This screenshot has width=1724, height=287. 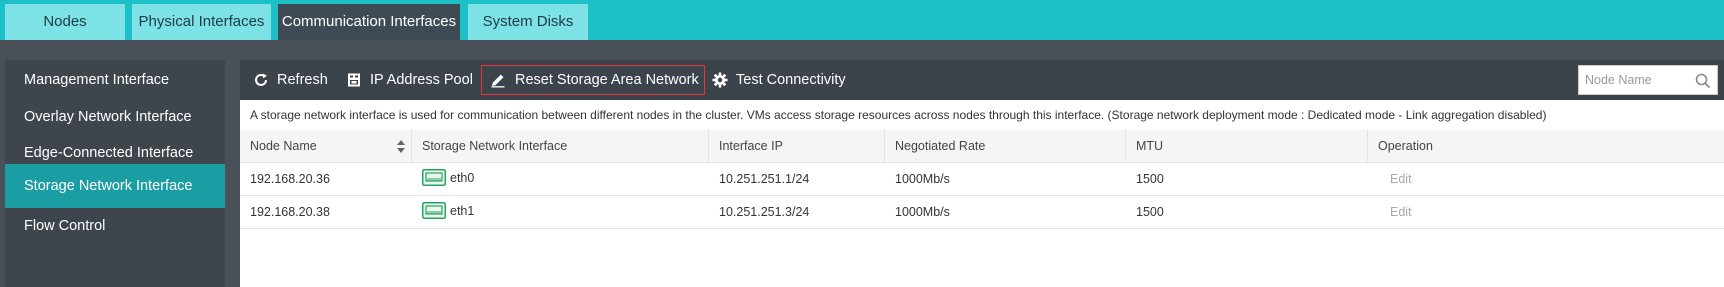 What do you see at coordinates (115, 186) in the screenshot?
I see `sidebar-item-storage-network-interface: Storage Network Interface` at bounding box center [115, 186].